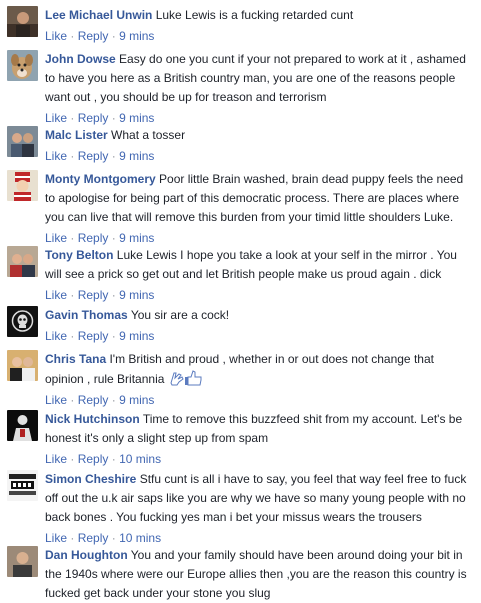  What do you see at coordinates (80, 59) in the screenshot?
I see `commenter-name: John Dowse` at bounding box center [80, 59].